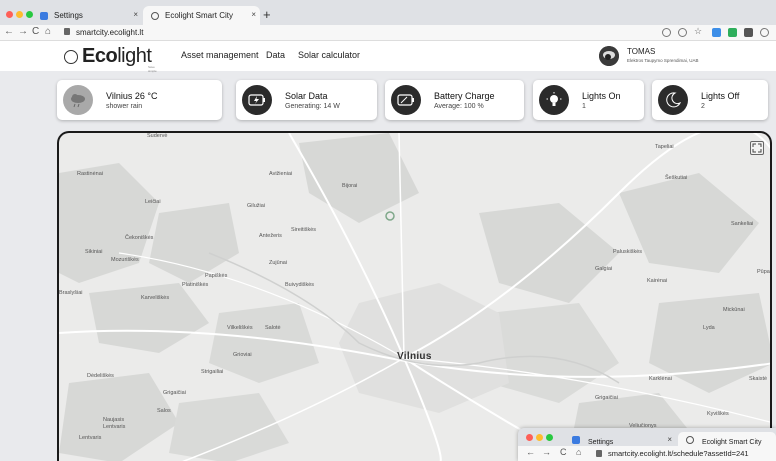  What do you see at coordinates (124, 106) in the screenshot?
I see `weather-subtitle: shower rain` at bounding box center [124, 106].